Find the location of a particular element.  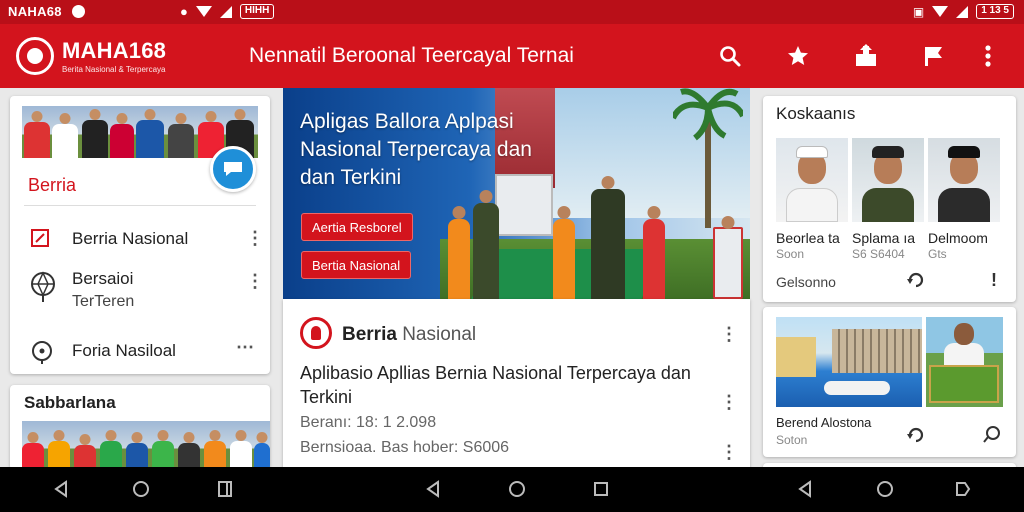

system-nav-bar is located at coordinates (512, 489).